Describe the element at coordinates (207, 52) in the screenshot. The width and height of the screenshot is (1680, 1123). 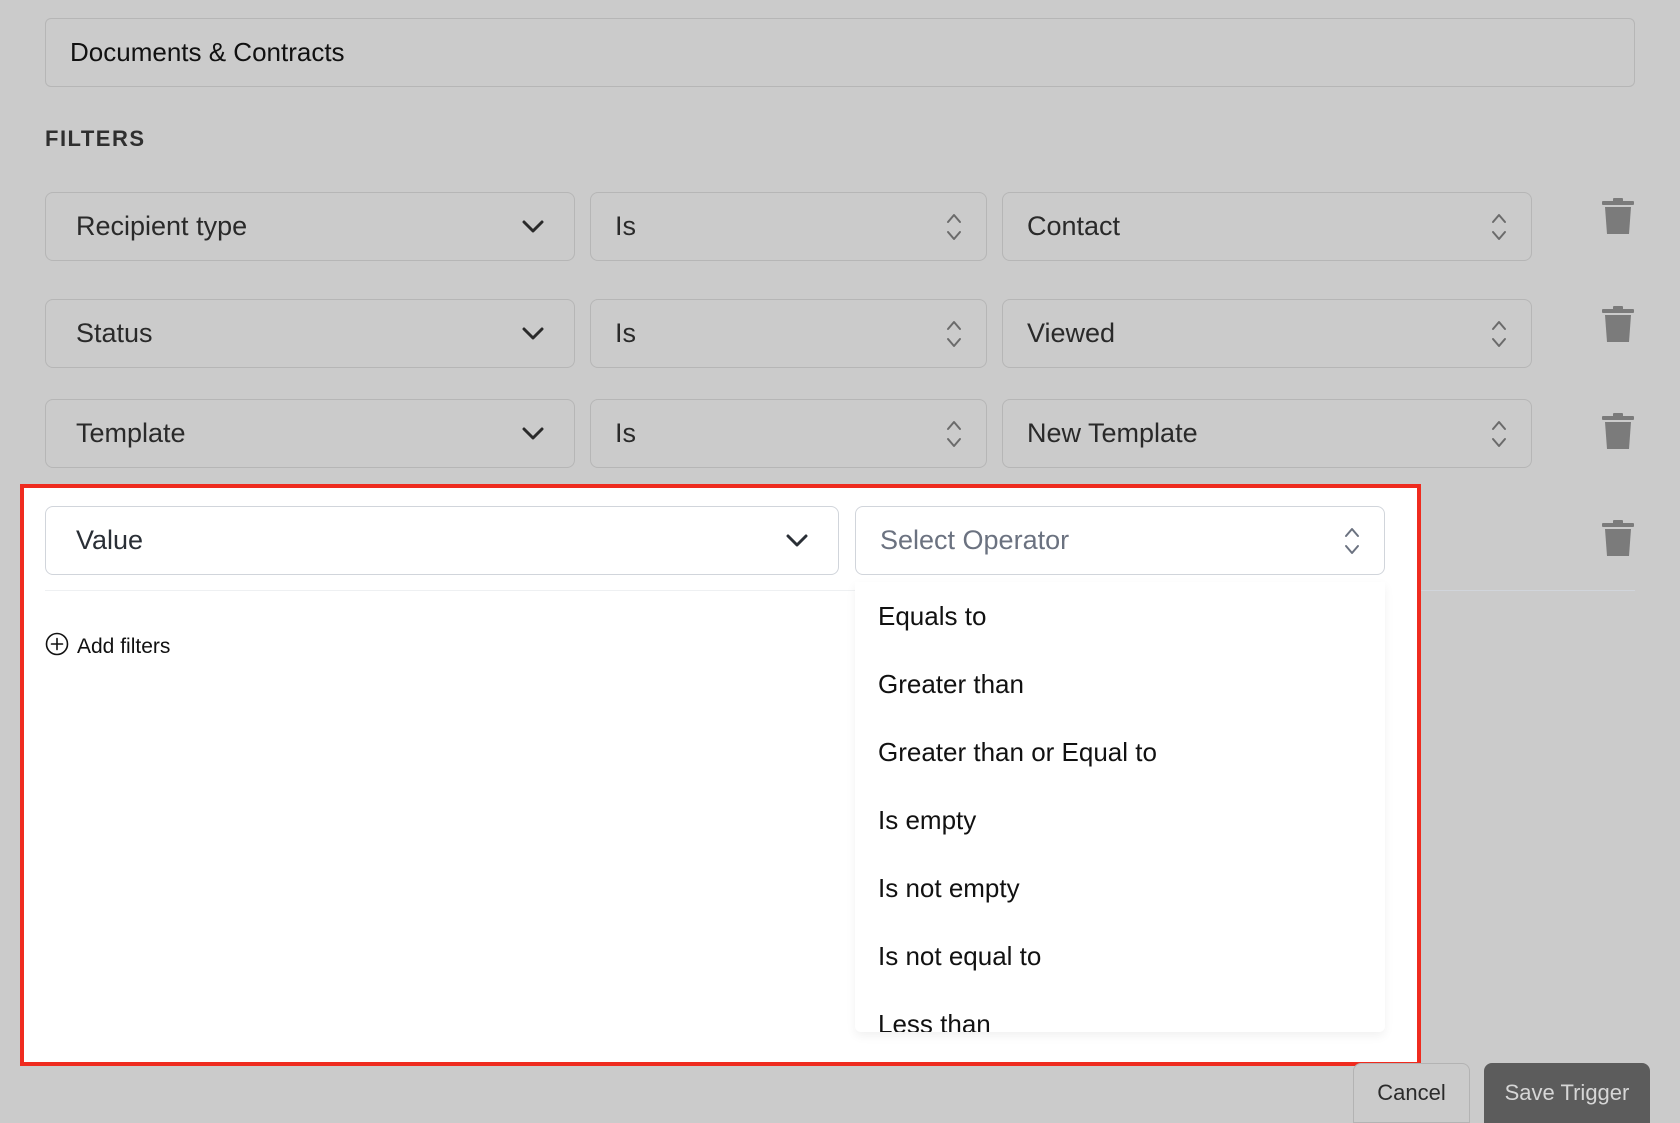
I see `trigger-name-value: Documents & Contracts` at that location.